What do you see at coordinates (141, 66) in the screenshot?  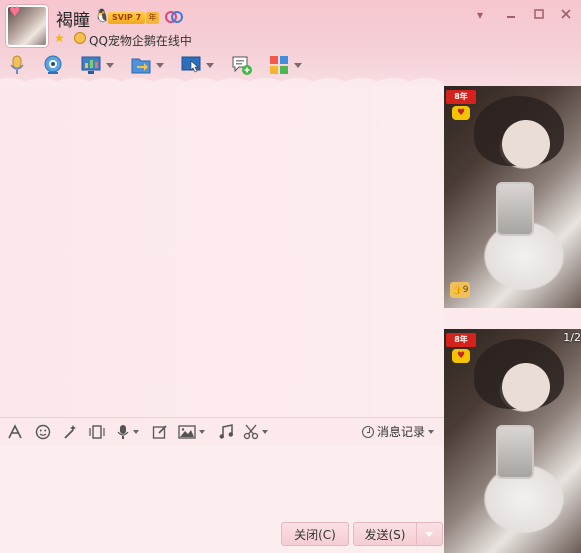 I see `folder-arrow-icon` at bounding box center [141, 66].